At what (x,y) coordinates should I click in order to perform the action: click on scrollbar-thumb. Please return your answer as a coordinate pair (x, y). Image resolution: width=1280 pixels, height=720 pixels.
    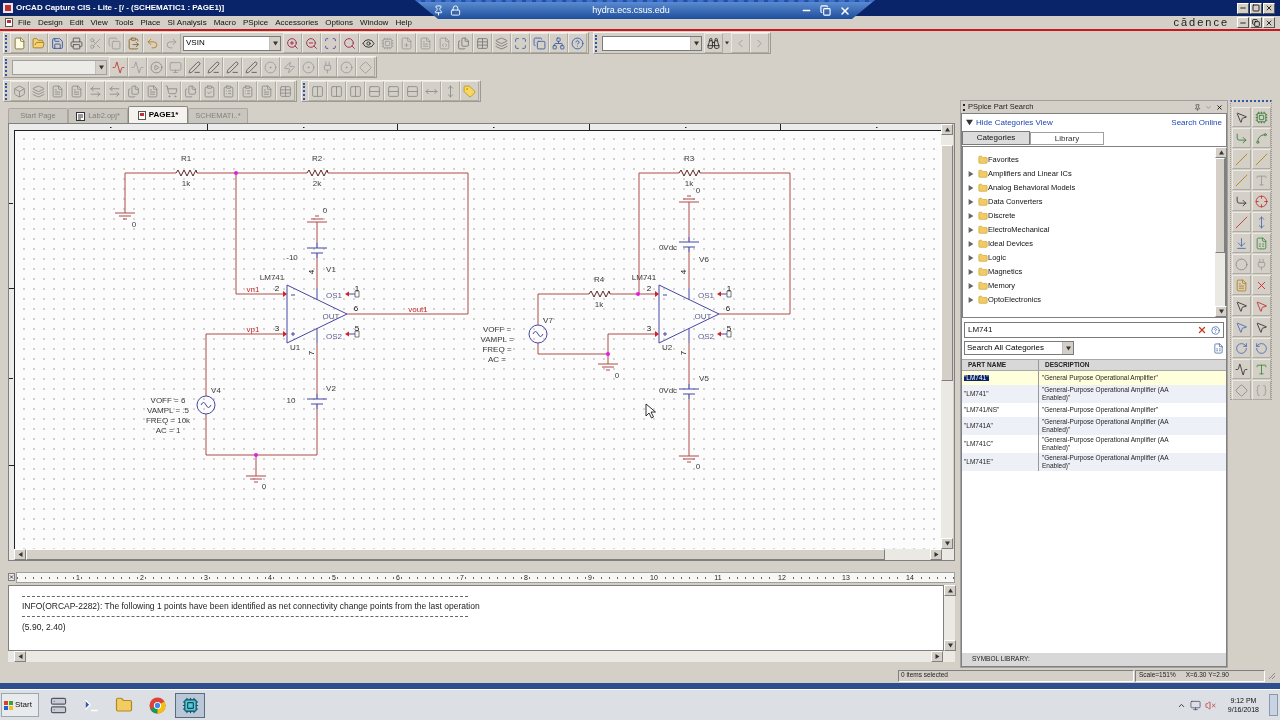
    Looking at the image, I should click on (947, 263).